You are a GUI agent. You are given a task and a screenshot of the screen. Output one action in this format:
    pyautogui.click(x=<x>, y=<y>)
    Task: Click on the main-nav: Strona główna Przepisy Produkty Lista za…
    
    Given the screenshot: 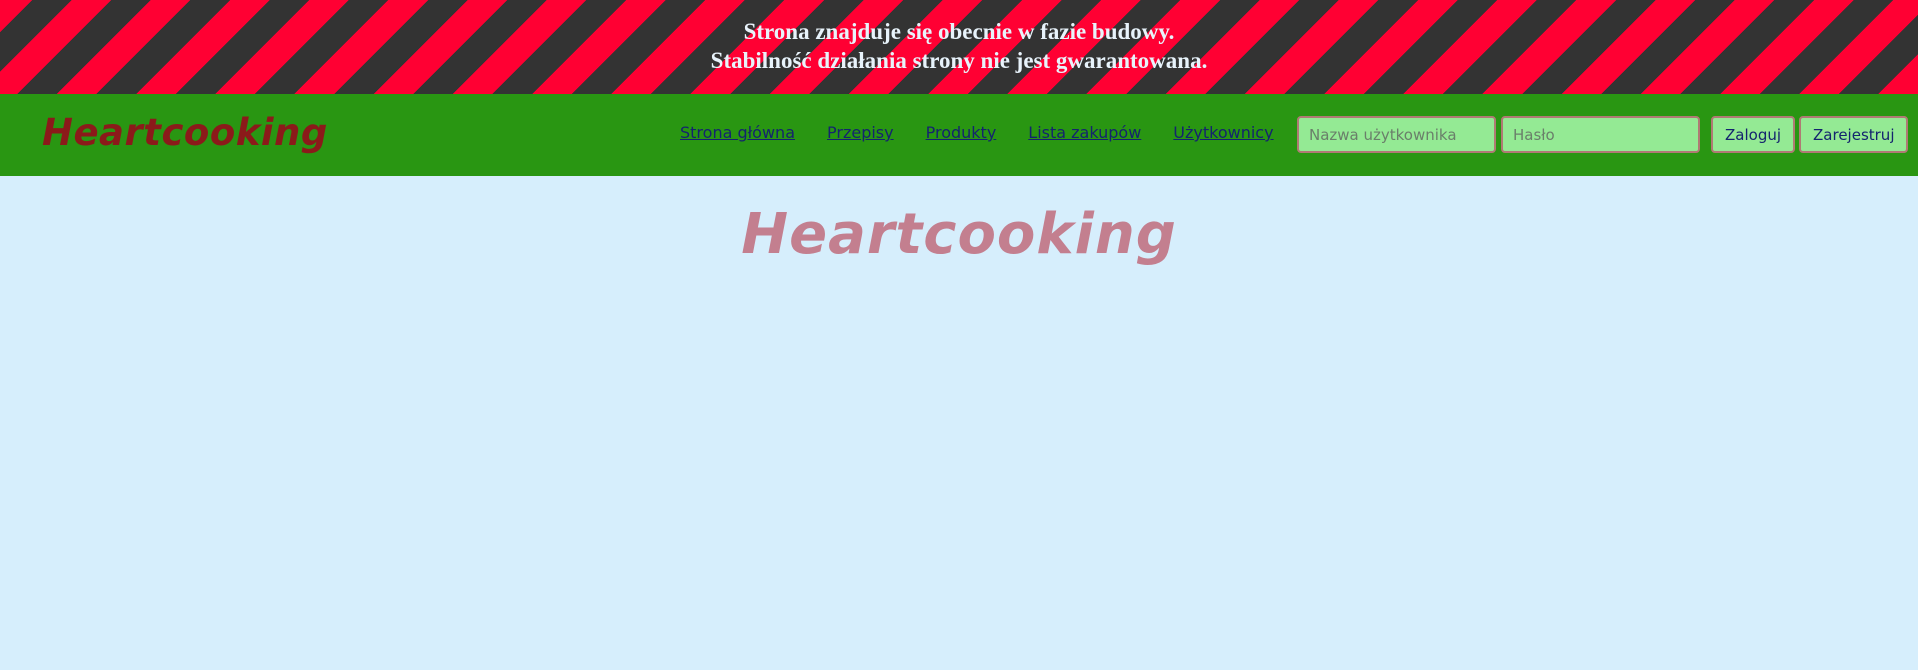 What is the action you would take?
    pyautogui.click(x=977, y=132)
    